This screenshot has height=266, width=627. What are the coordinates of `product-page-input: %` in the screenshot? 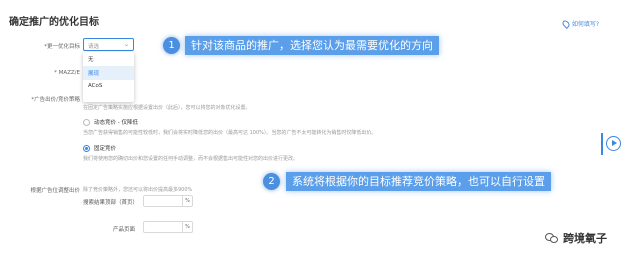 It's located at (168, 227).